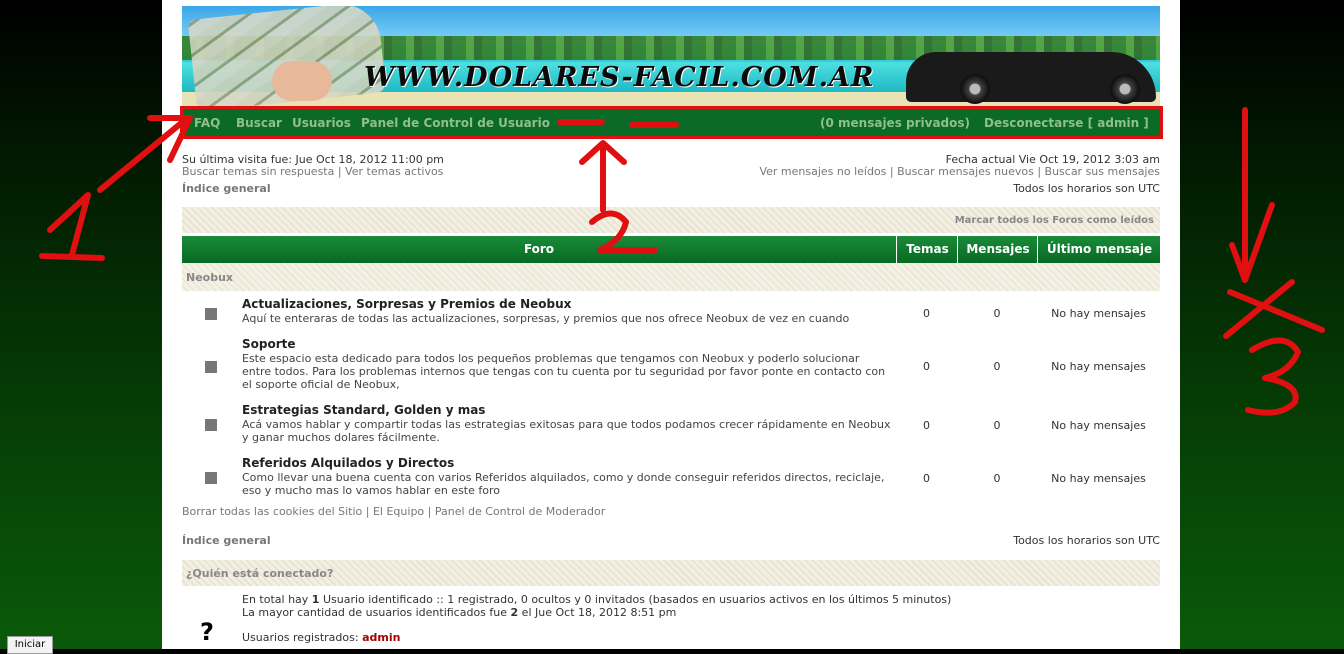  Describe the element at coordinates (269, 344) in the screenshot. I see `forum-title: Soporte` at that location.